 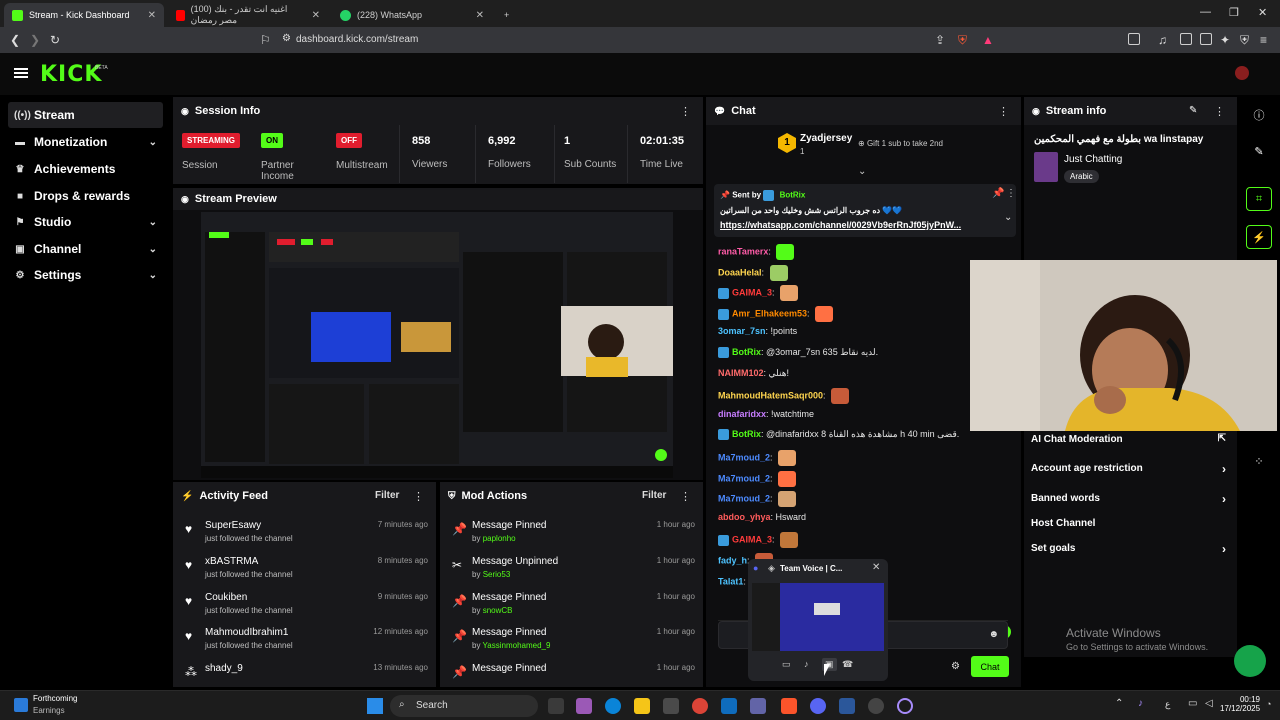 What do you see at coordinates (1250, 661) in the screenshot?
I see `support-chat-button` at bounding box center [1250, 661].